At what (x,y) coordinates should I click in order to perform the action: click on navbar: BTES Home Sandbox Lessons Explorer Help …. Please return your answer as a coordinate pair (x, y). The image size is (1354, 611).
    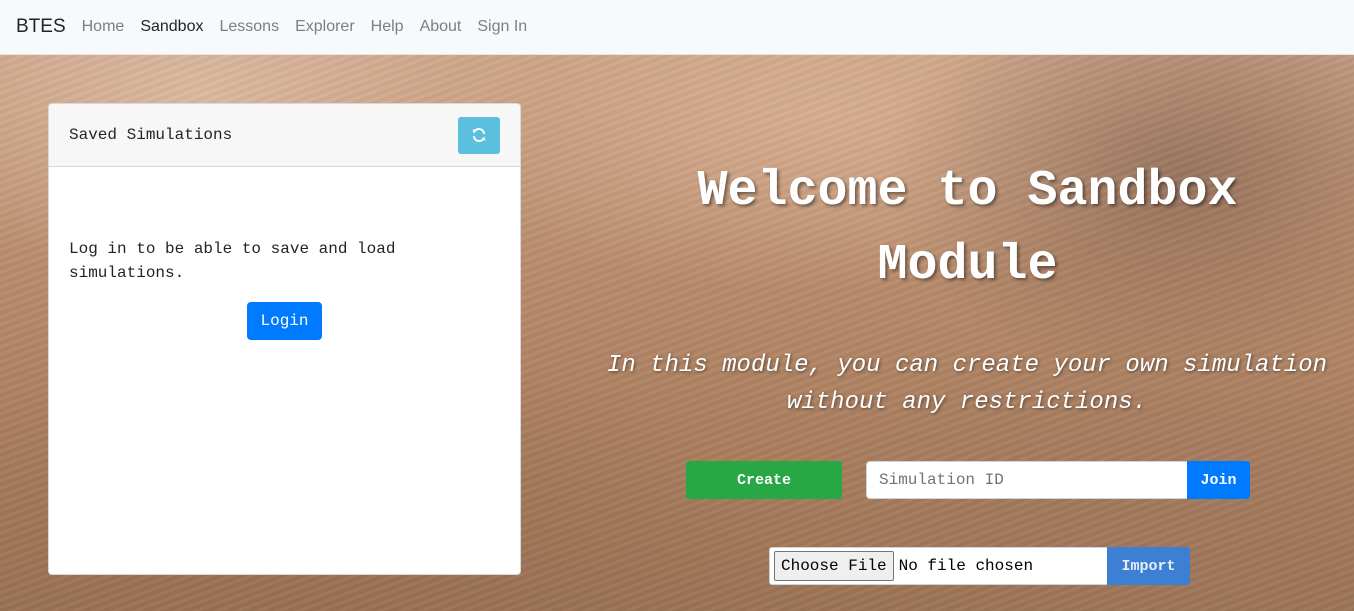
    Looking at the image, I should click on (677, 27).